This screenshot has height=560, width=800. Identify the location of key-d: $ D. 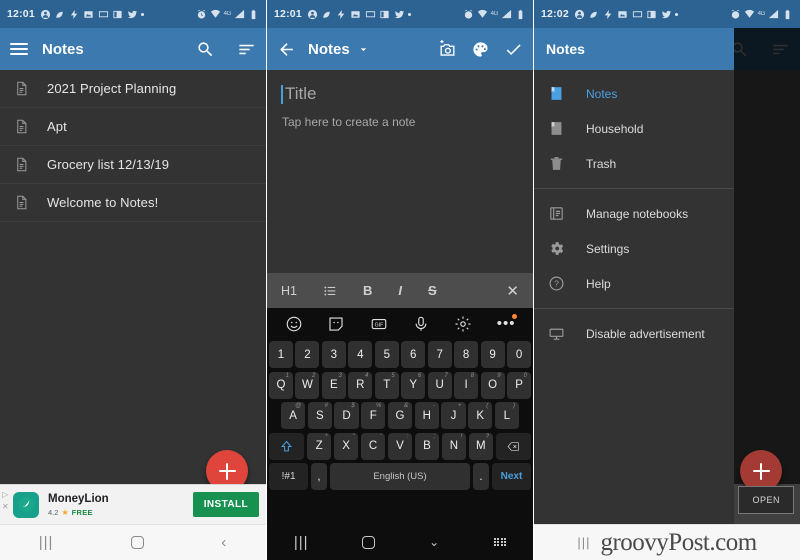
(346, 415).